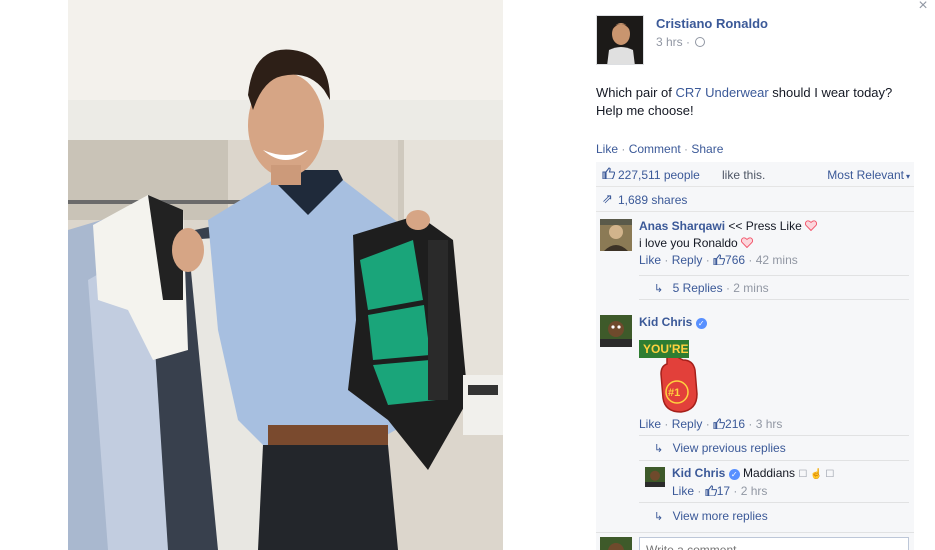 This screenshot has width=935, height=550. I want to click on share-button: Share, so click(707, 149).